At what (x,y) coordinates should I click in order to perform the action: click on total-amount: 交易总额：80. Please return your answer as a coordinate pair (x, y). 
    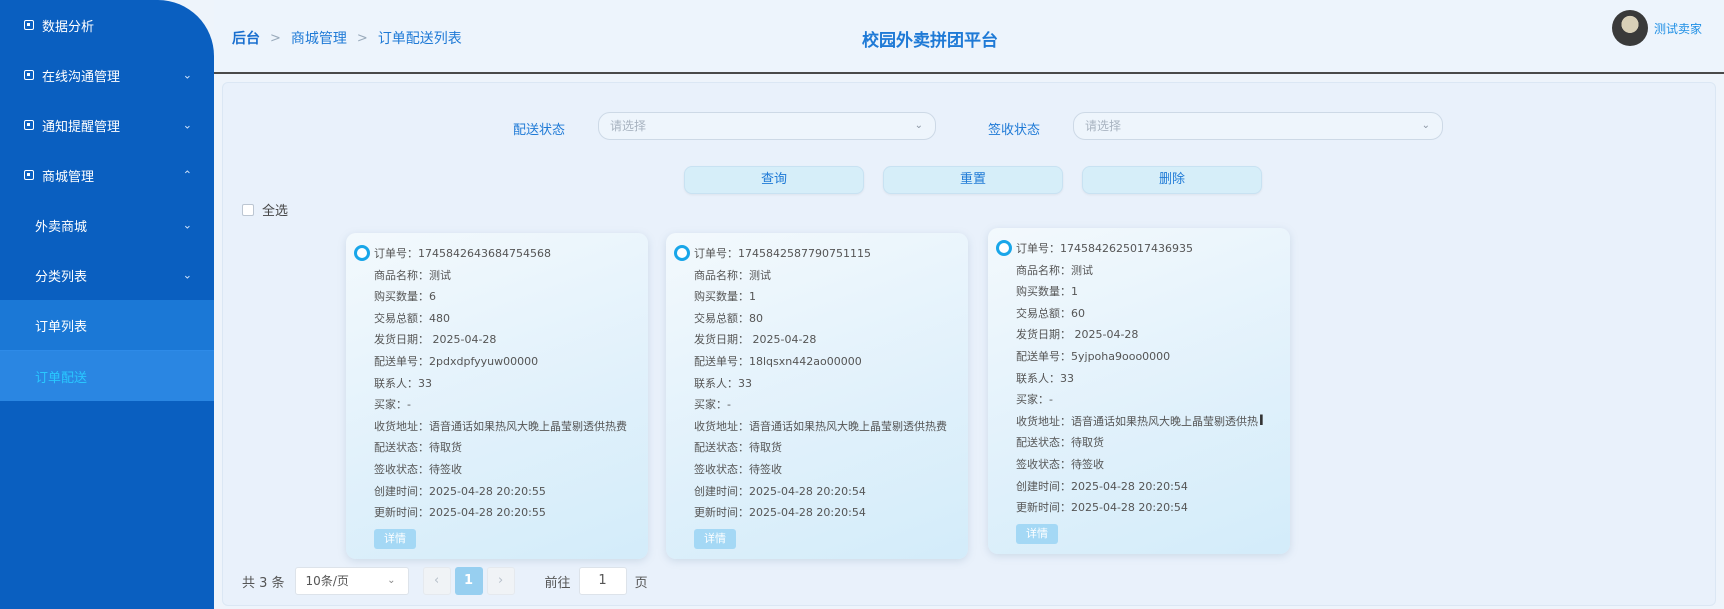
    Looking at the image, I should click on (728, 318).